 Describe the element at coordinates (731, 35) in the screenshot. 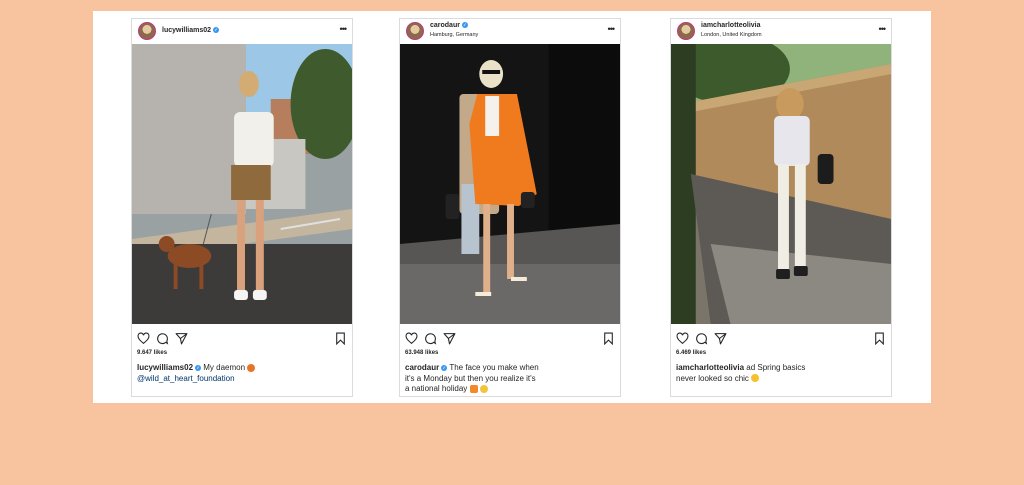

I see `location: London, United Kingdom` at that location.